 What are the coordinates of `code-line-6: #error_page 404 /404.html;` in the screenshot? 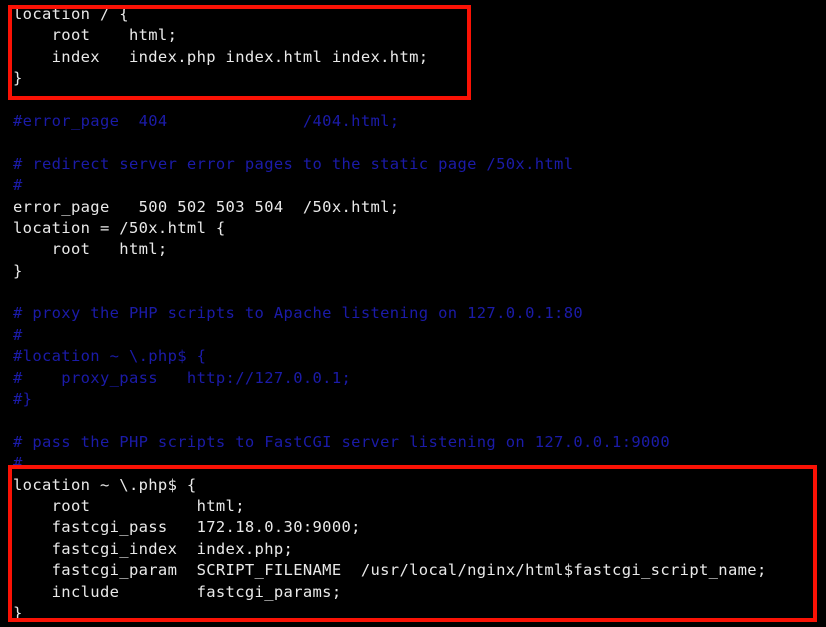 It's located at (206, 120).